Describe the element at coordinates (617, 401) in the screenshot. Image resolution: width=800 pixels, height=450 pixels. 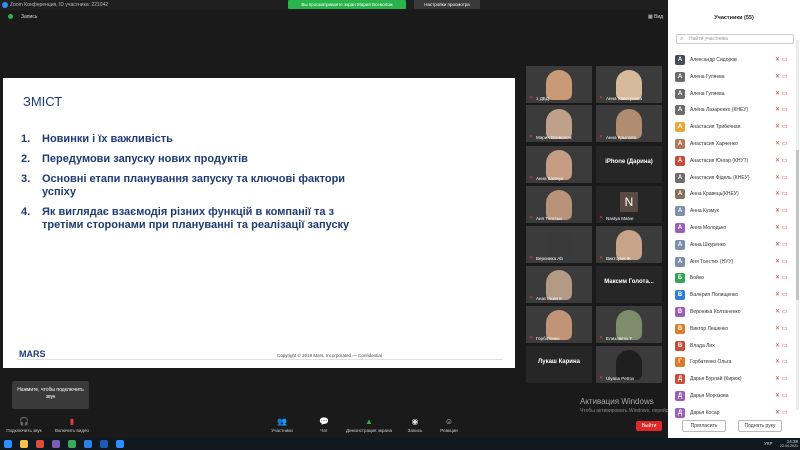
I see `windows-activation-watermark: Активация Windows` at that location.